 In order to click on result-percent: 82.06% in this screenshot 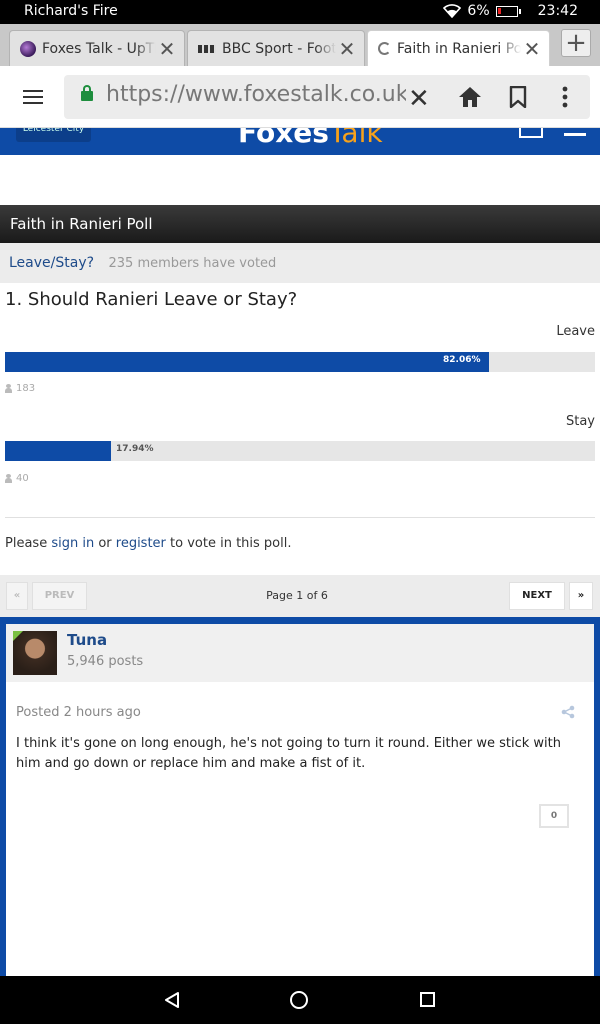, I will do `click(462, 360)`.